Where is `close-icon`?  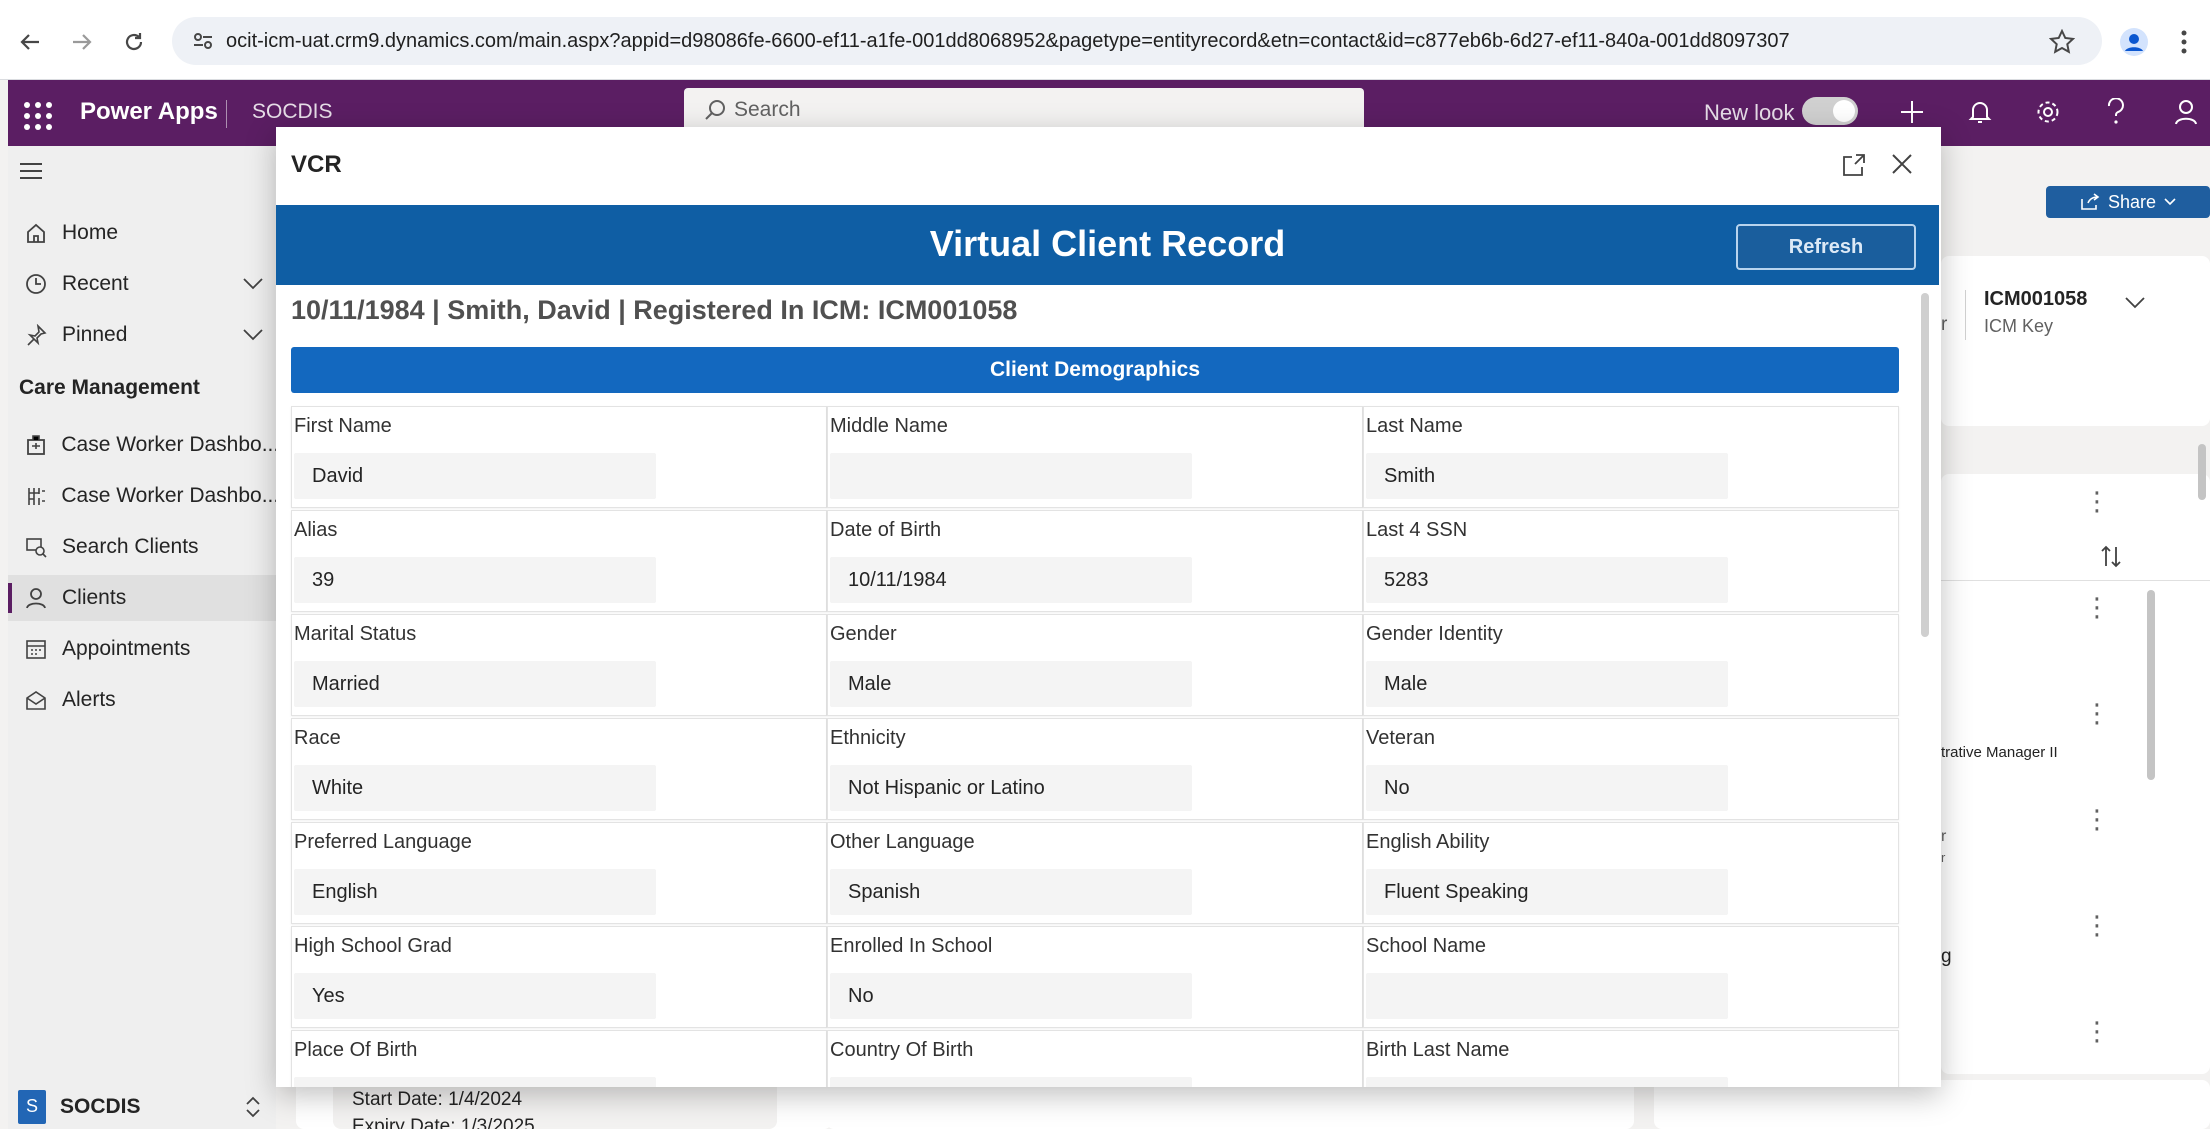
close-icon is located at coordinates (1904, 166).